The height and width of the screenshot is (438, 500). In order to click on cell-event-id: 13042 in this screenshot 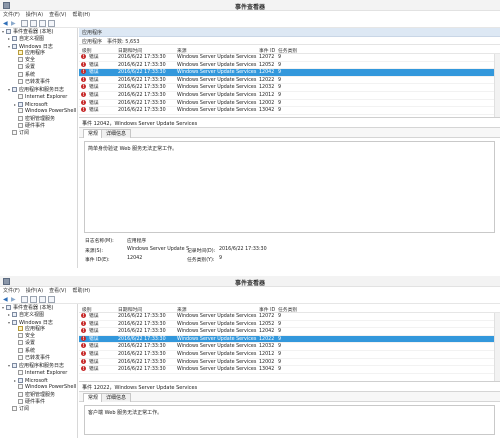, I will do `click(267, 111)`.